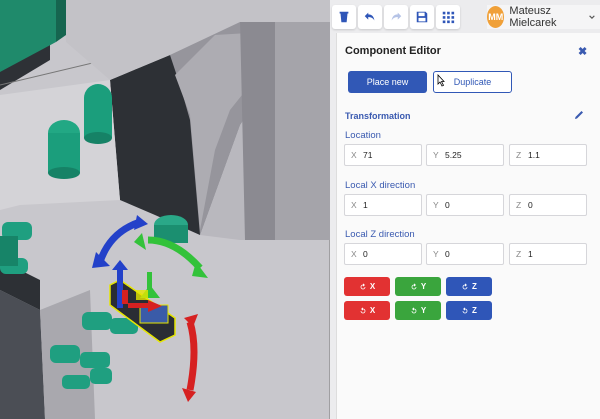 The image size is (600, 419). I want to click on rotate-z-cw-button: Z, so click(469, 286).